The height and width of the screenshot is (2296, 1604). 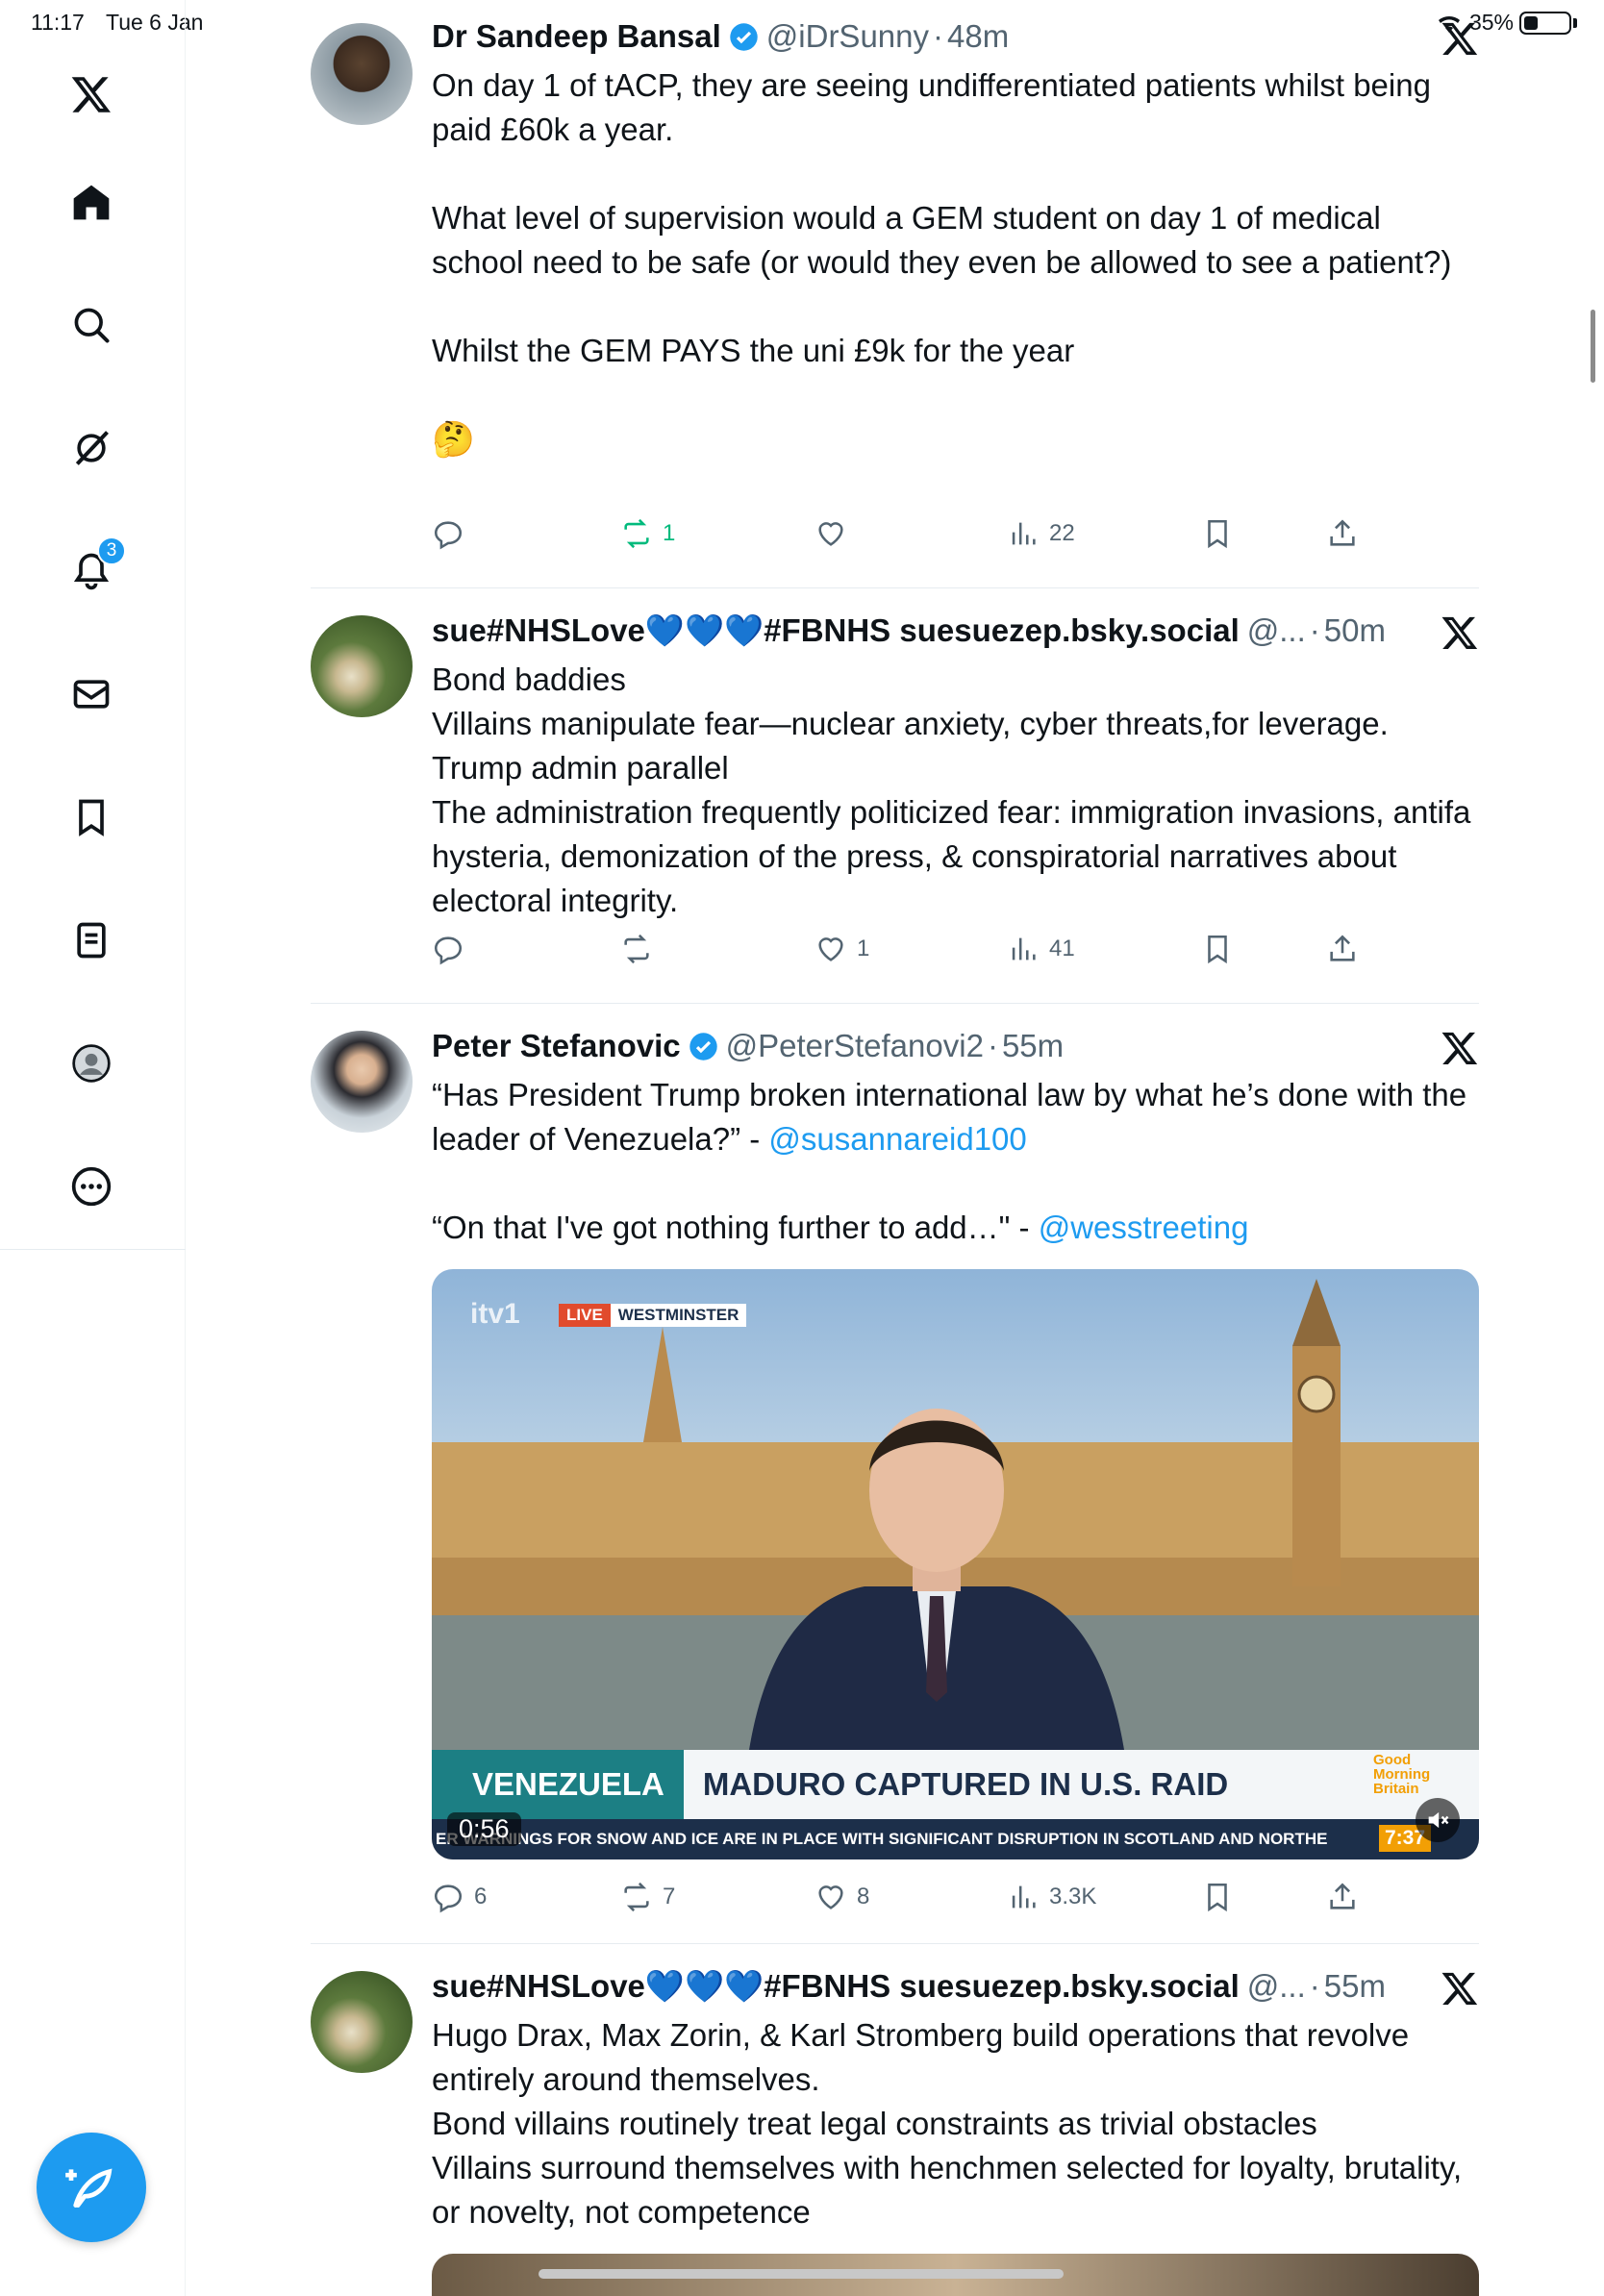 I want to click on profile-icon, so click(x=91, y=1063).